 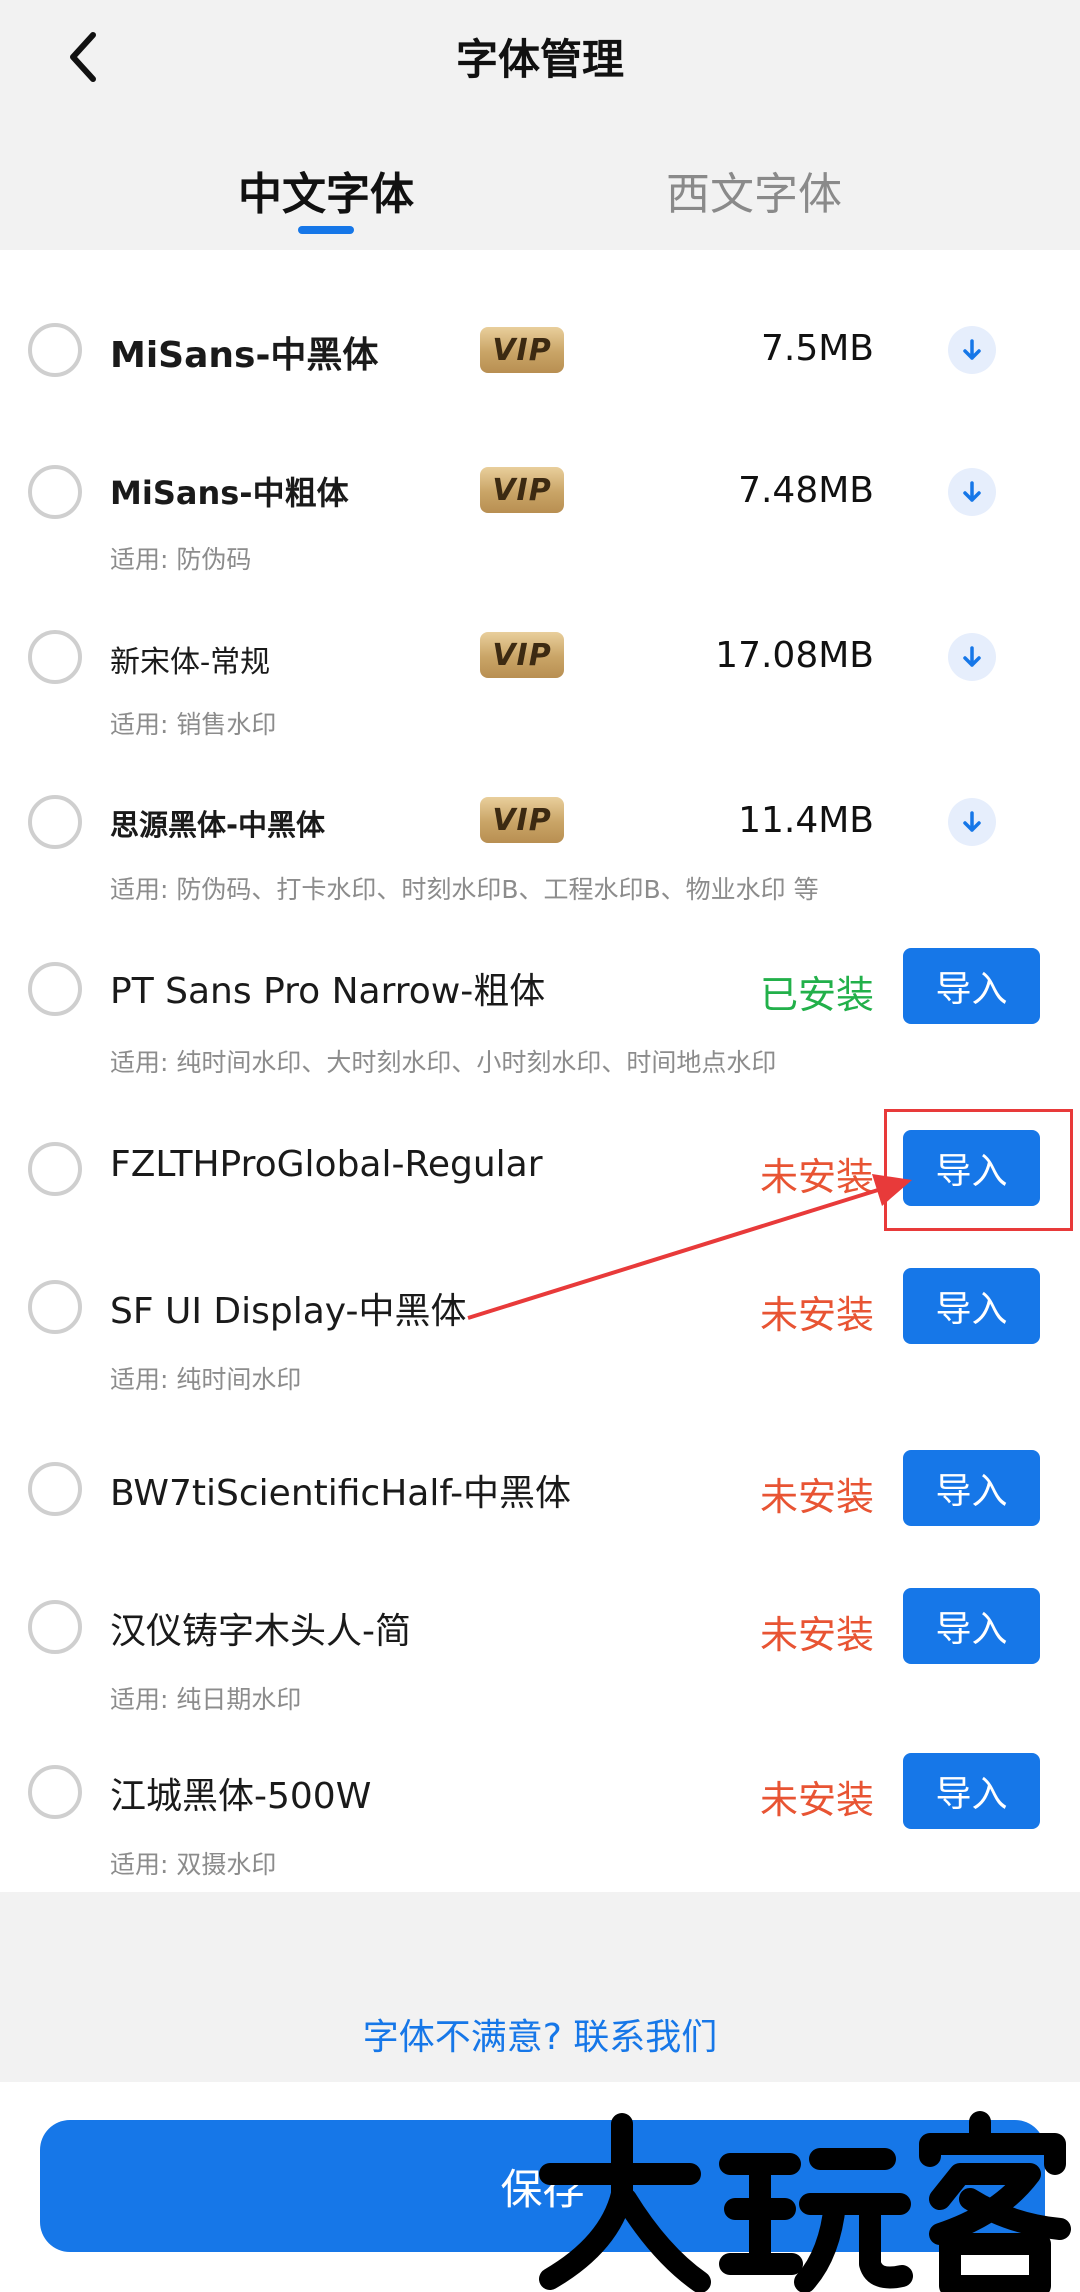 What do you see at coordinates (816, 995) in the screenshot?
I see `install-status: 已安装` at bounding box center [816, 995].